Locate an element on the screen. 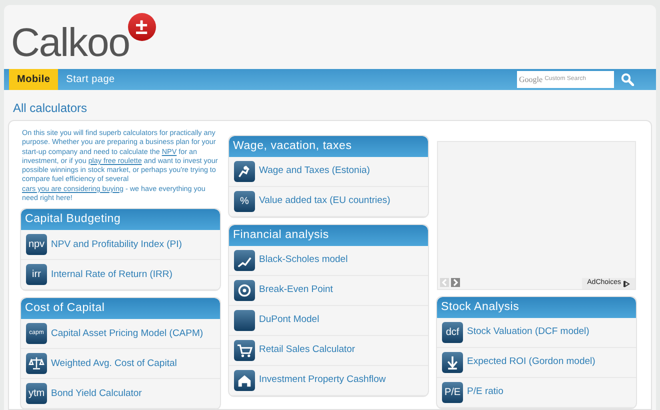 The image size is (660, 410). calculator-icon: P/E is located at coordinates (452, 392).